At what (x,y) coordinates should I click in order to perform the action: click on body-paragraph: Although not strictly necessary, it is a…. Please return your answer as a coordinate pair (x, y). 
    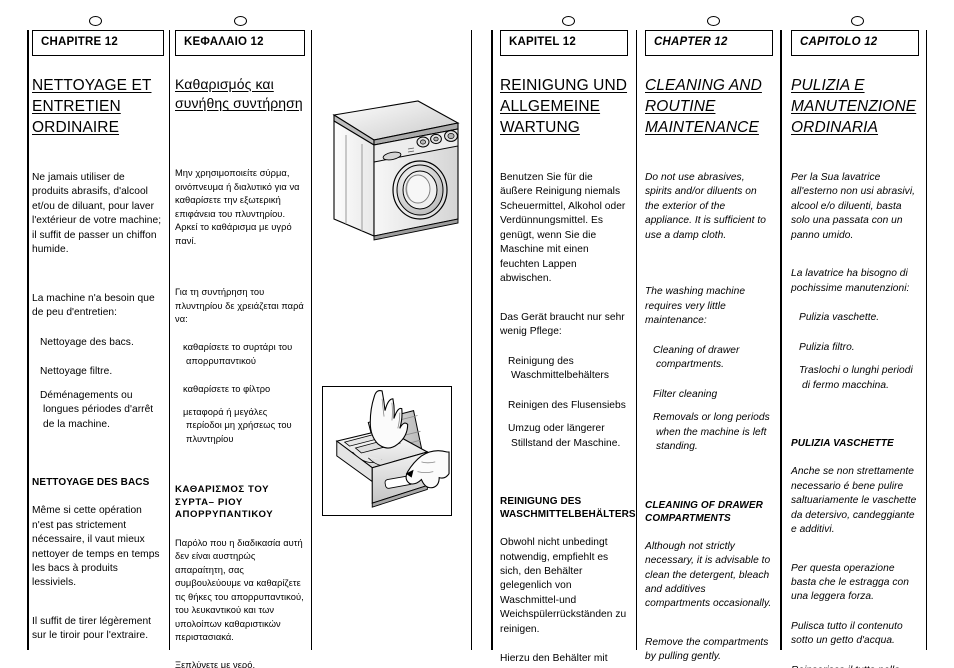
    Looking at the image, I should click on (708, 575).